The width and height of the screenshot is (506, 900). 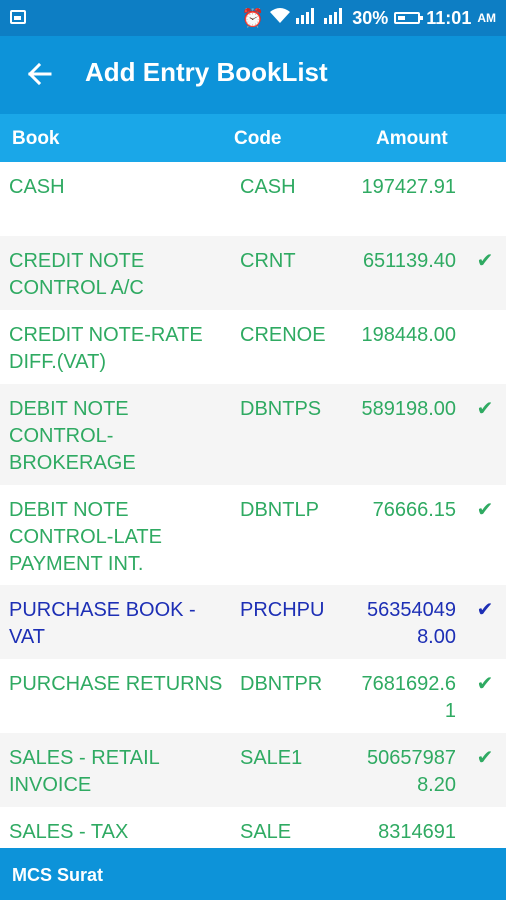 What do you see at coordinates (84, 771) in the screenshot?
I see `book-name: SALES - RETAIL INVOICE` at bounding box center [84, 771].